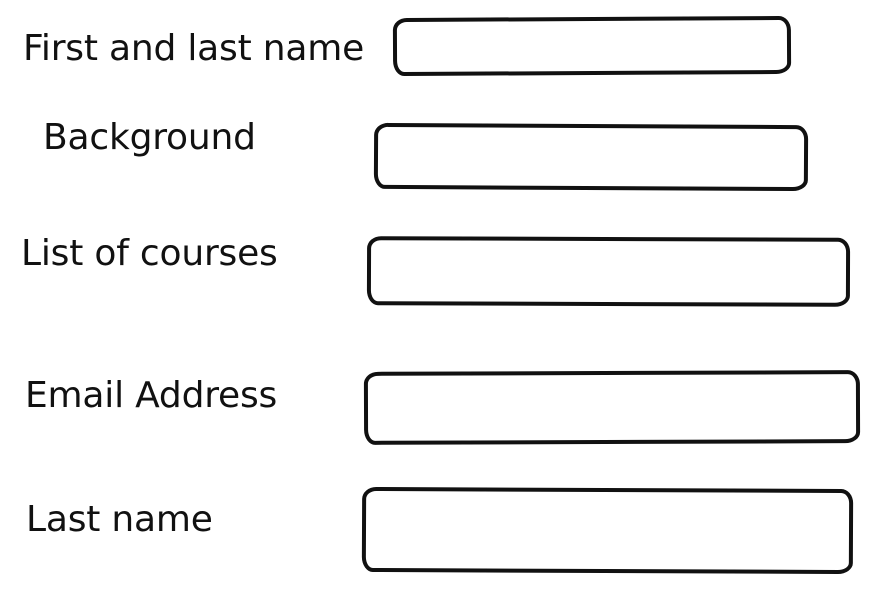 Image resolution: width=880 pixels, height=593 pixels. I want to click on email-address-input, so click(612, 407).